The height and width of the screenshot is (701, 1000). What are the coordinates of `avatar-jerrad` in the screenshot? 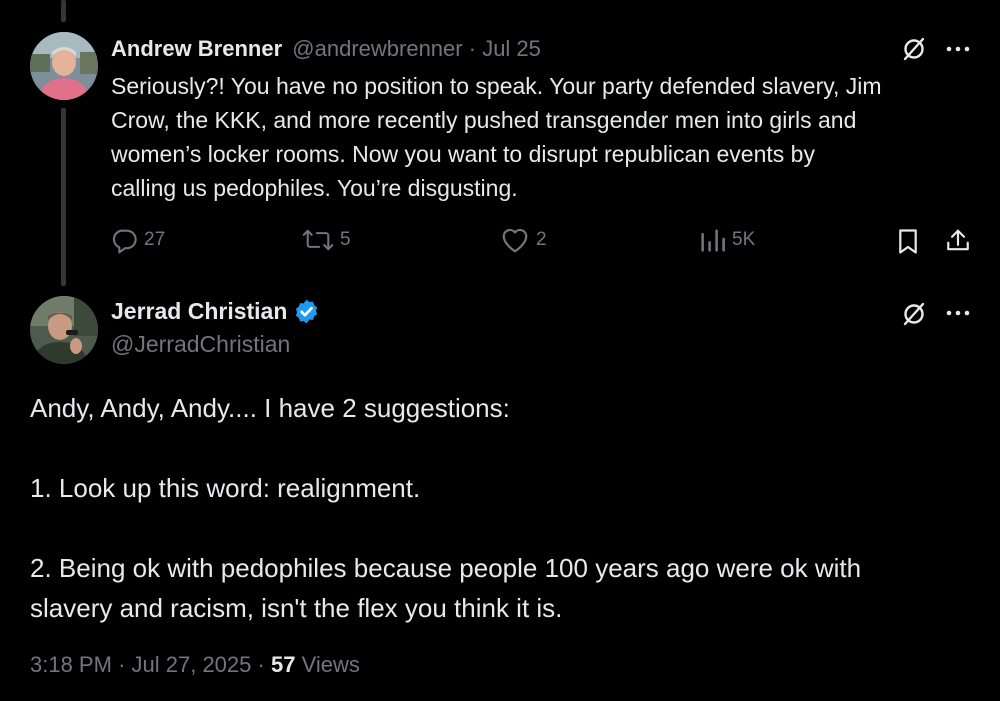 It's located at (64, 330).